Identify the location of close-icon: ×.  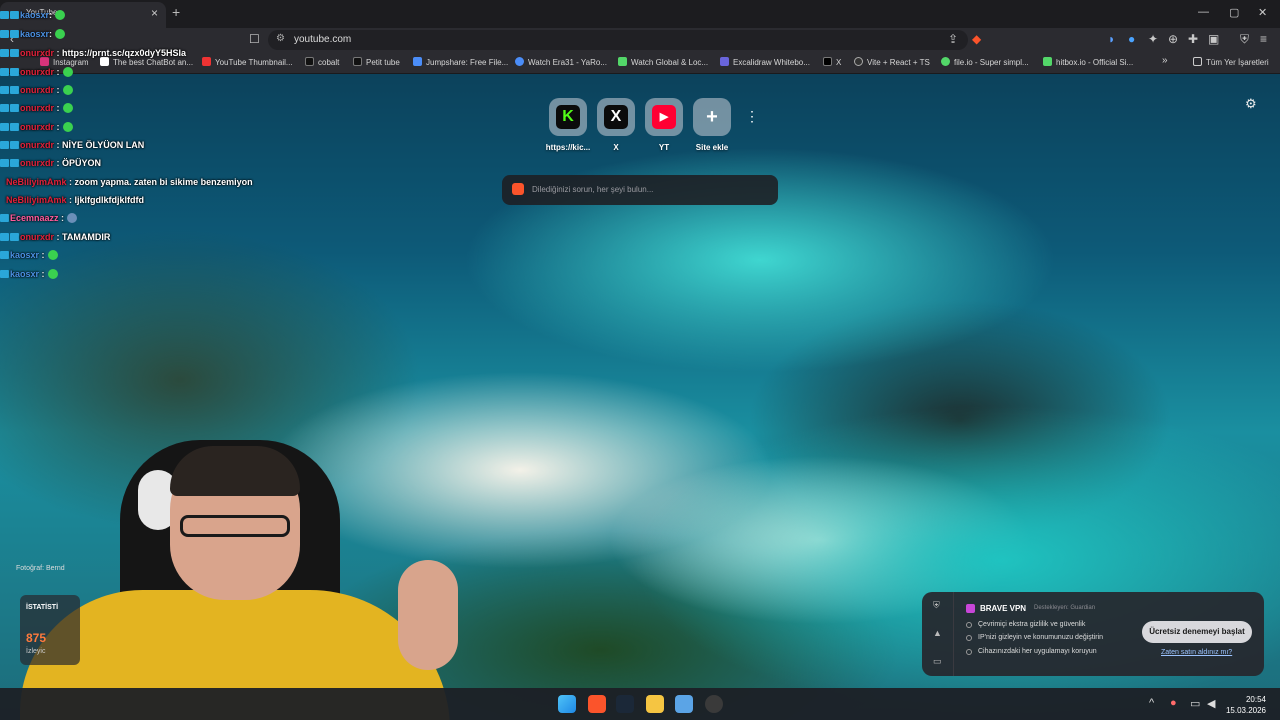
(154, 13).